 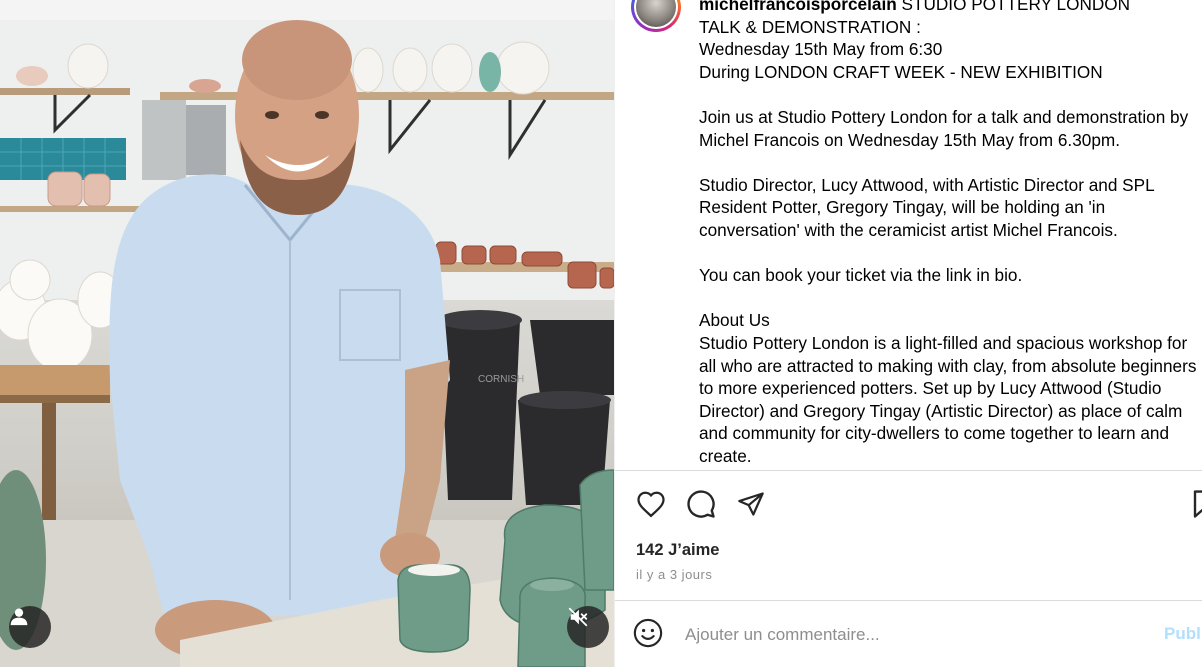 I want to click on comment-input, so click(x=915, y=635).